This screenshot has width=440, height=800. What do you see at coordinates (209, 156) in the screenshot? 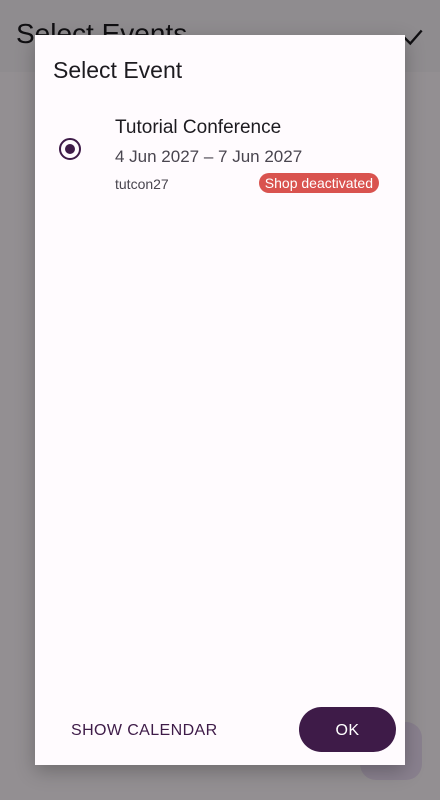
I see `event-dates: 4 Jun 2027 – 7 Jun 2027` at bounding box center [209, 156].